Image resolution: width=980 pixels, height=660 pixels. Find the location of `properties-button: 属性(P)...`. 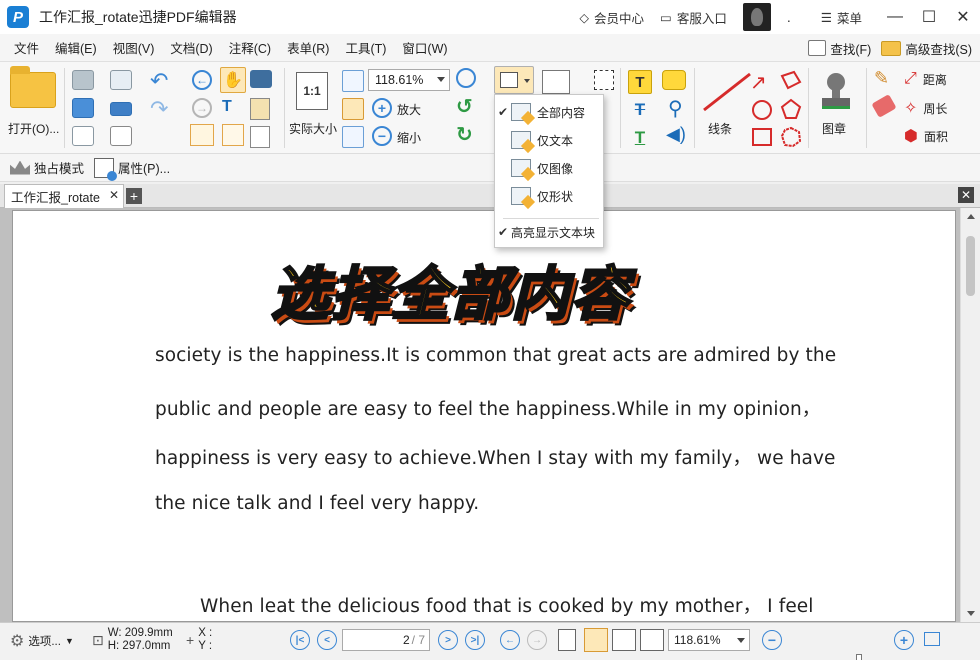

properties-button: 属性(P)... is located at coordinates (132, 169).